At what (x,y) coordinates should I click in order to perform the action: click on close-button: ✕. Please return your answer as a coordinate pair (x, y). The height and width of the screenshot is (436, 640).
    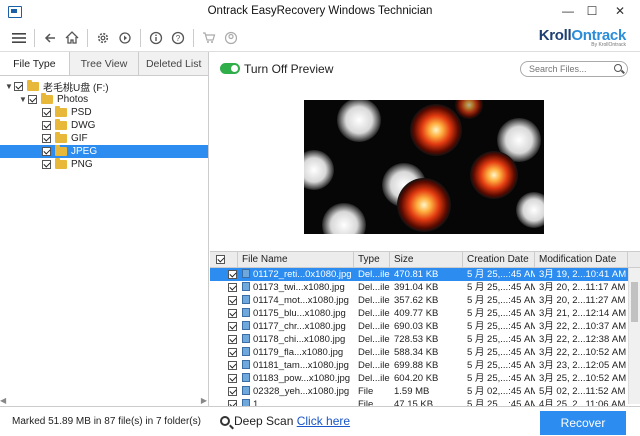
    Looking at the image, I should click on (620, 11).